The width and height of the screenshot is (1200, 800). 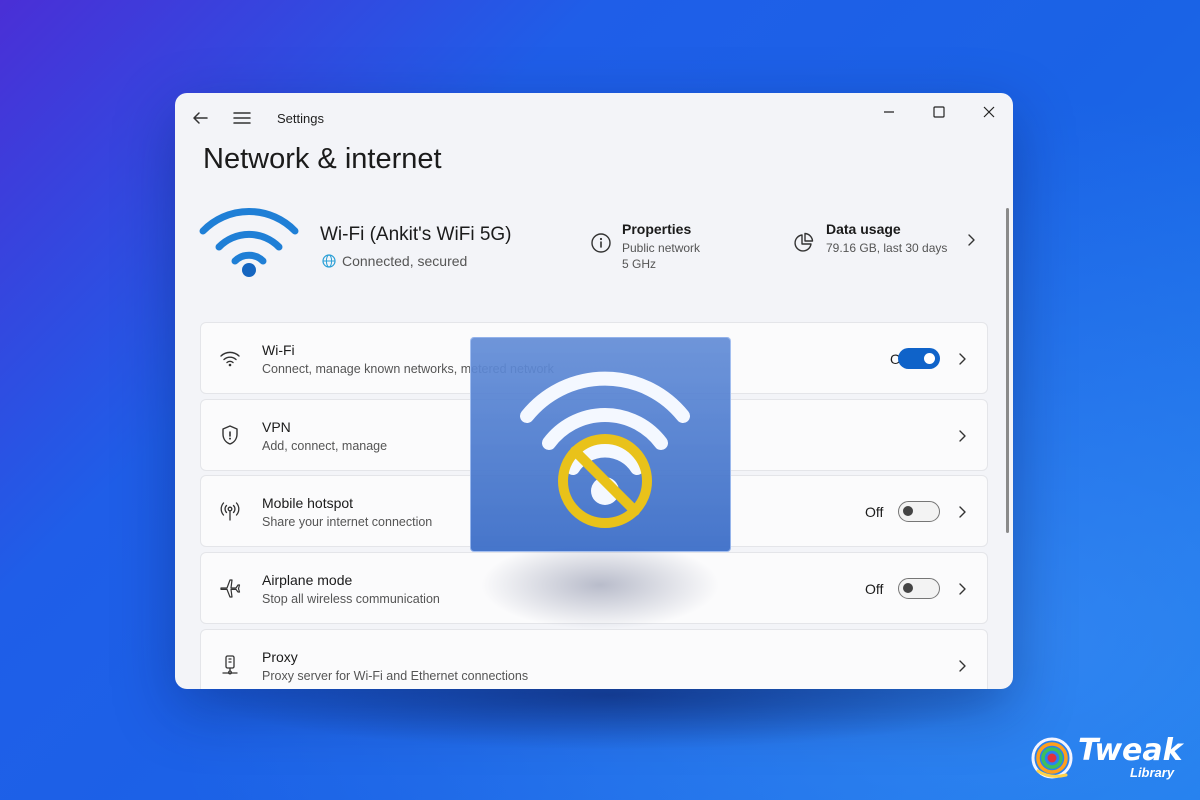 What do you see at coordinates (200, 118) in the screenshot?
I see `back-arrow-icon` at bounding box center [200, 118].